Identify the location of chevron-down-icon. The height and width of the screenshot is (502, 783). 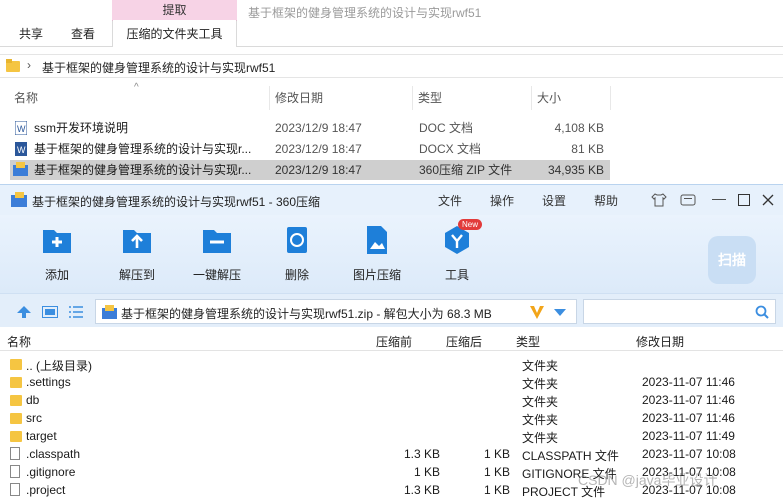
(560, 313).